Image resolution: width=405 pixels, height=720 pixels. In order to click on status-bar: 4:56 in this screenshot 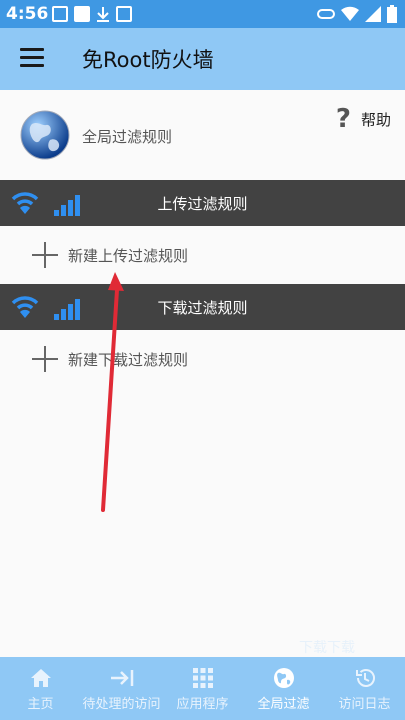, I will do `click(202, 14)`.